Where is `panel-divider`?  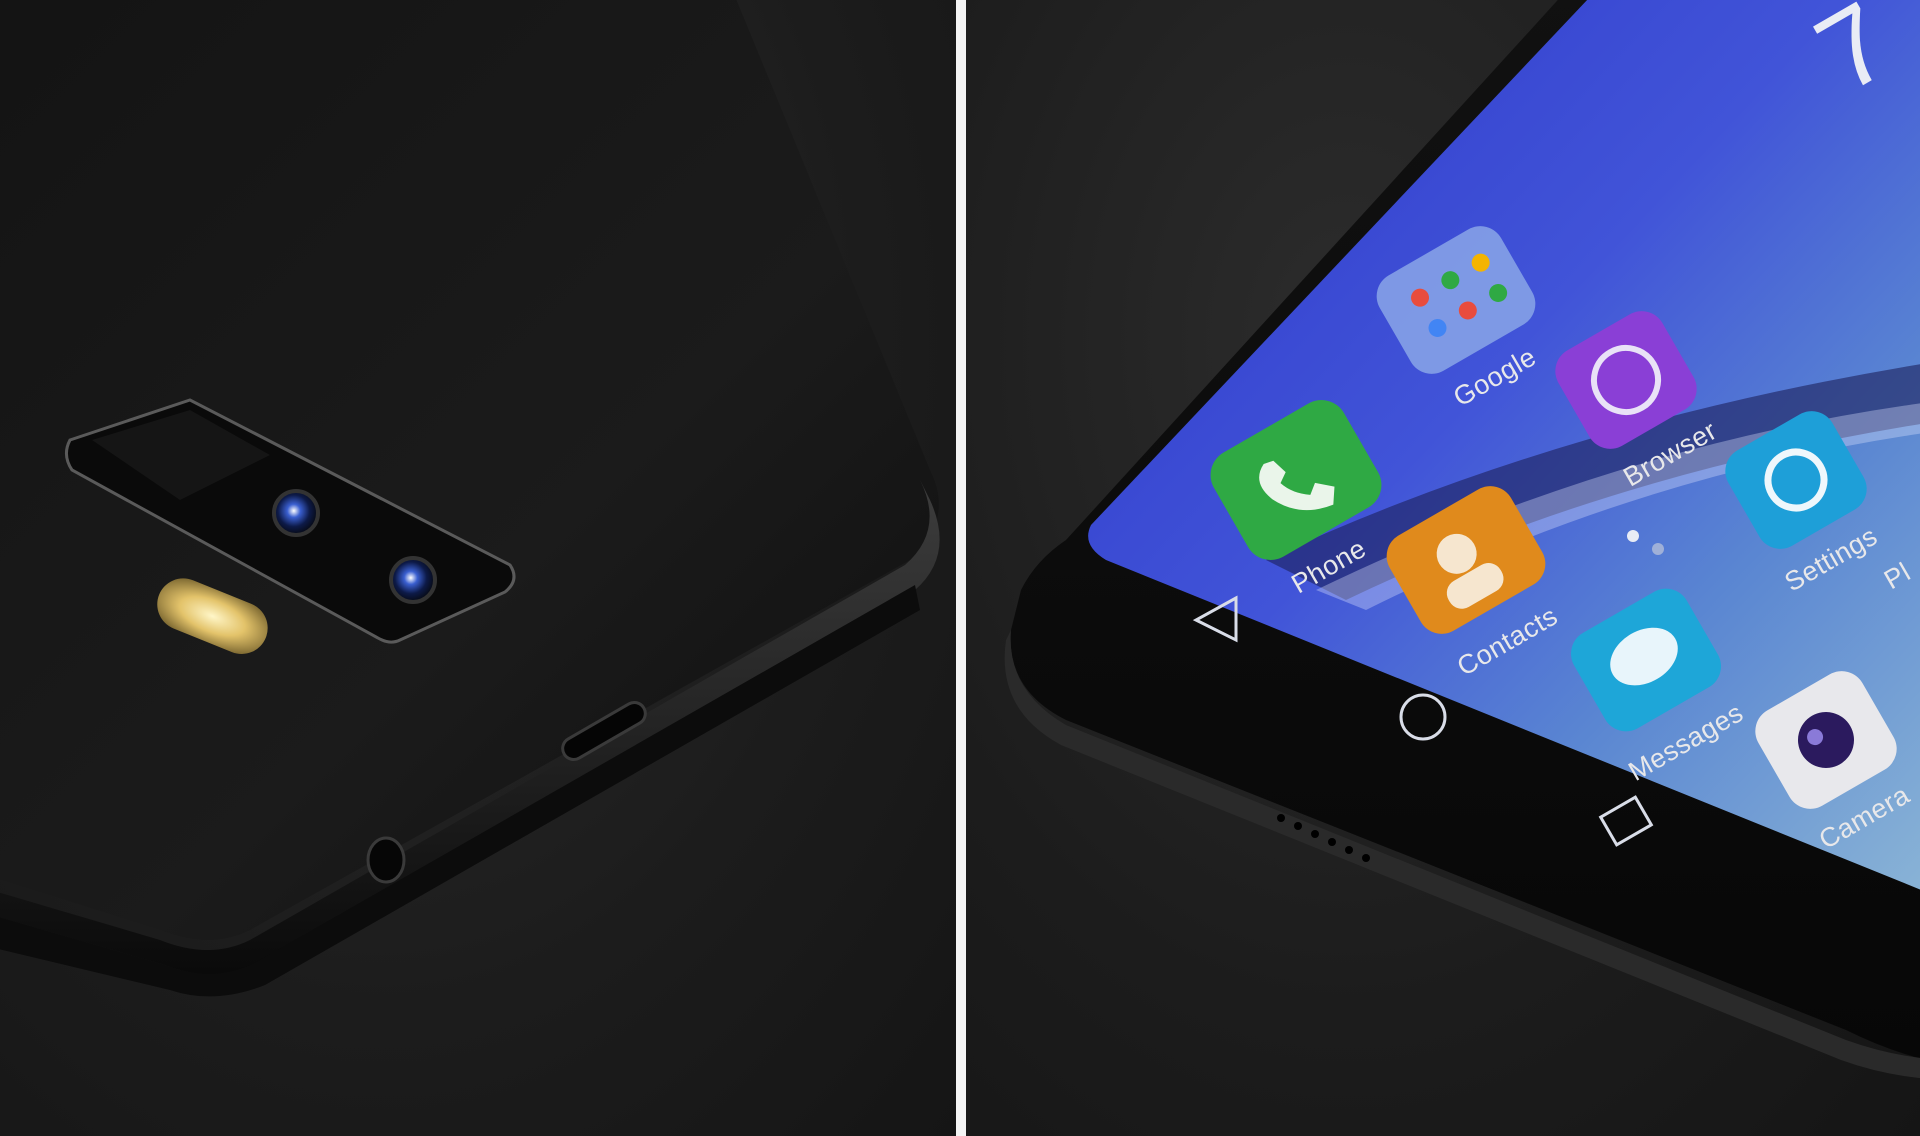 panel-divider is located at coordinates (961, 568).